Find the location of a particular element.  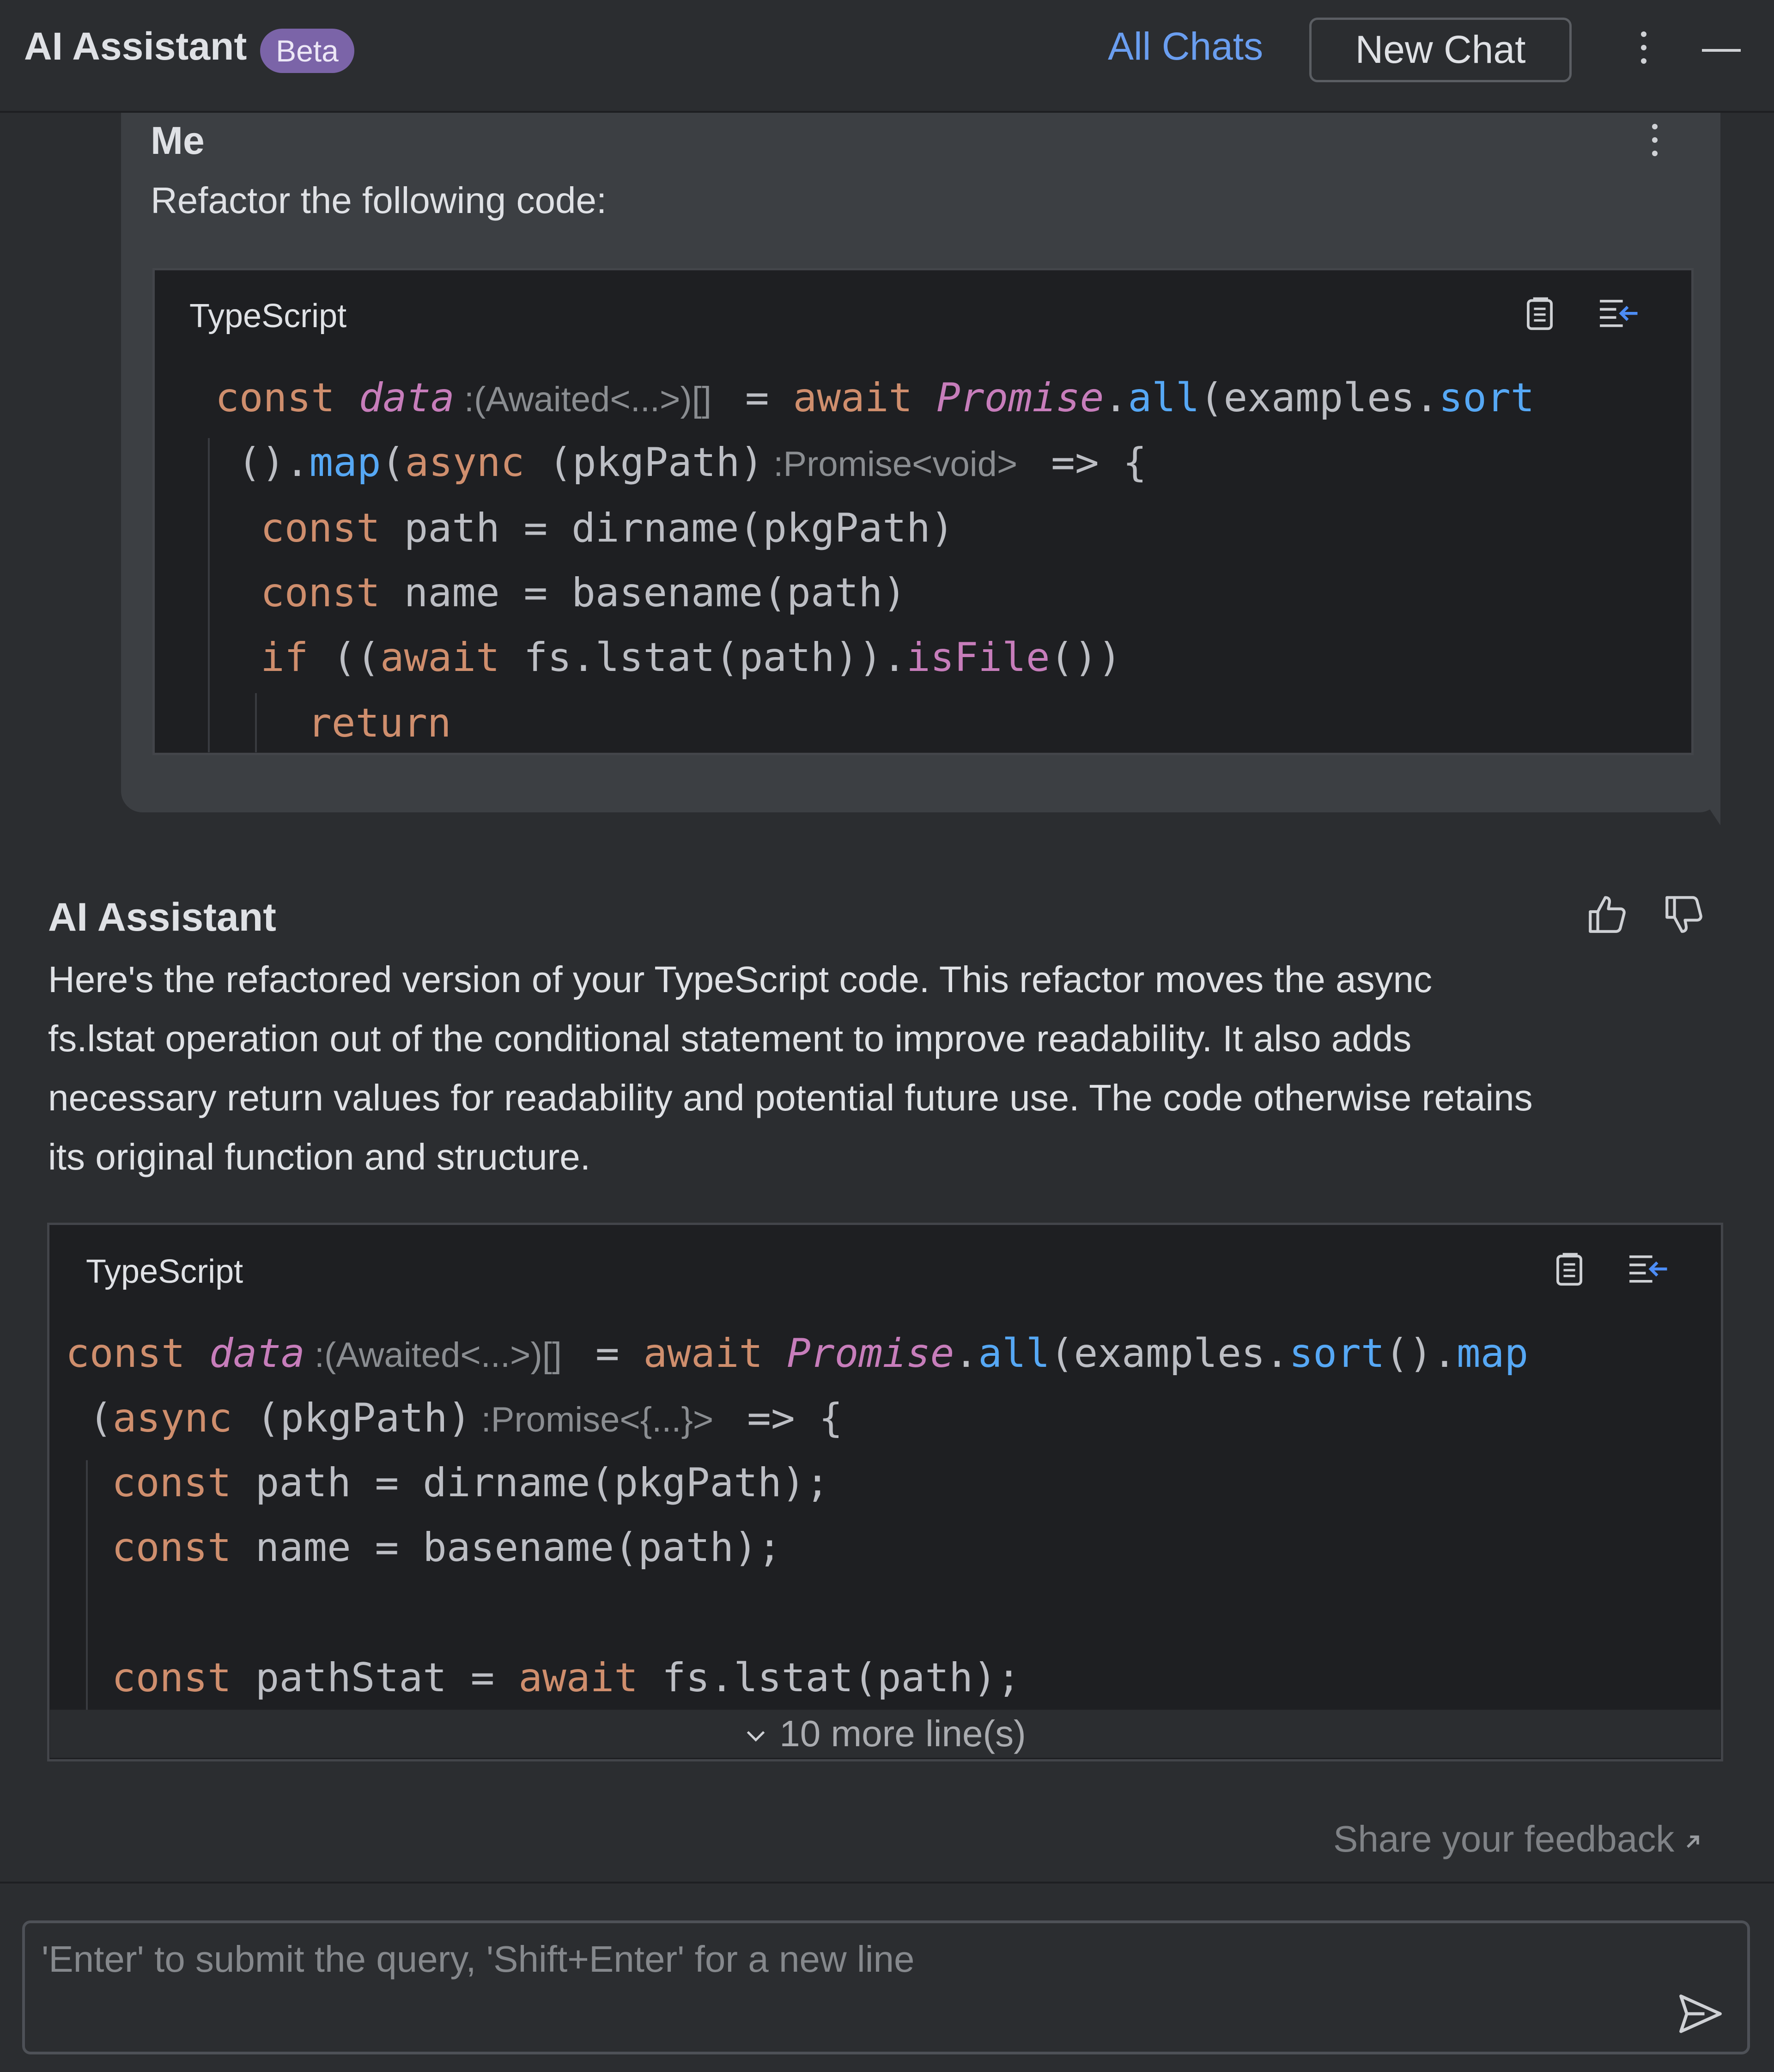

external-arrow-icon is located at coordinates (1693, 1841).